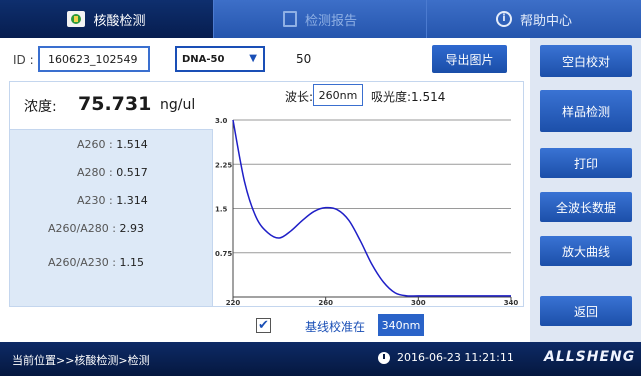  What do you see at coordinates (428, 97) in the screenshot?
I see `absorbance-value: 1.514` at bounding box center [428, 97].